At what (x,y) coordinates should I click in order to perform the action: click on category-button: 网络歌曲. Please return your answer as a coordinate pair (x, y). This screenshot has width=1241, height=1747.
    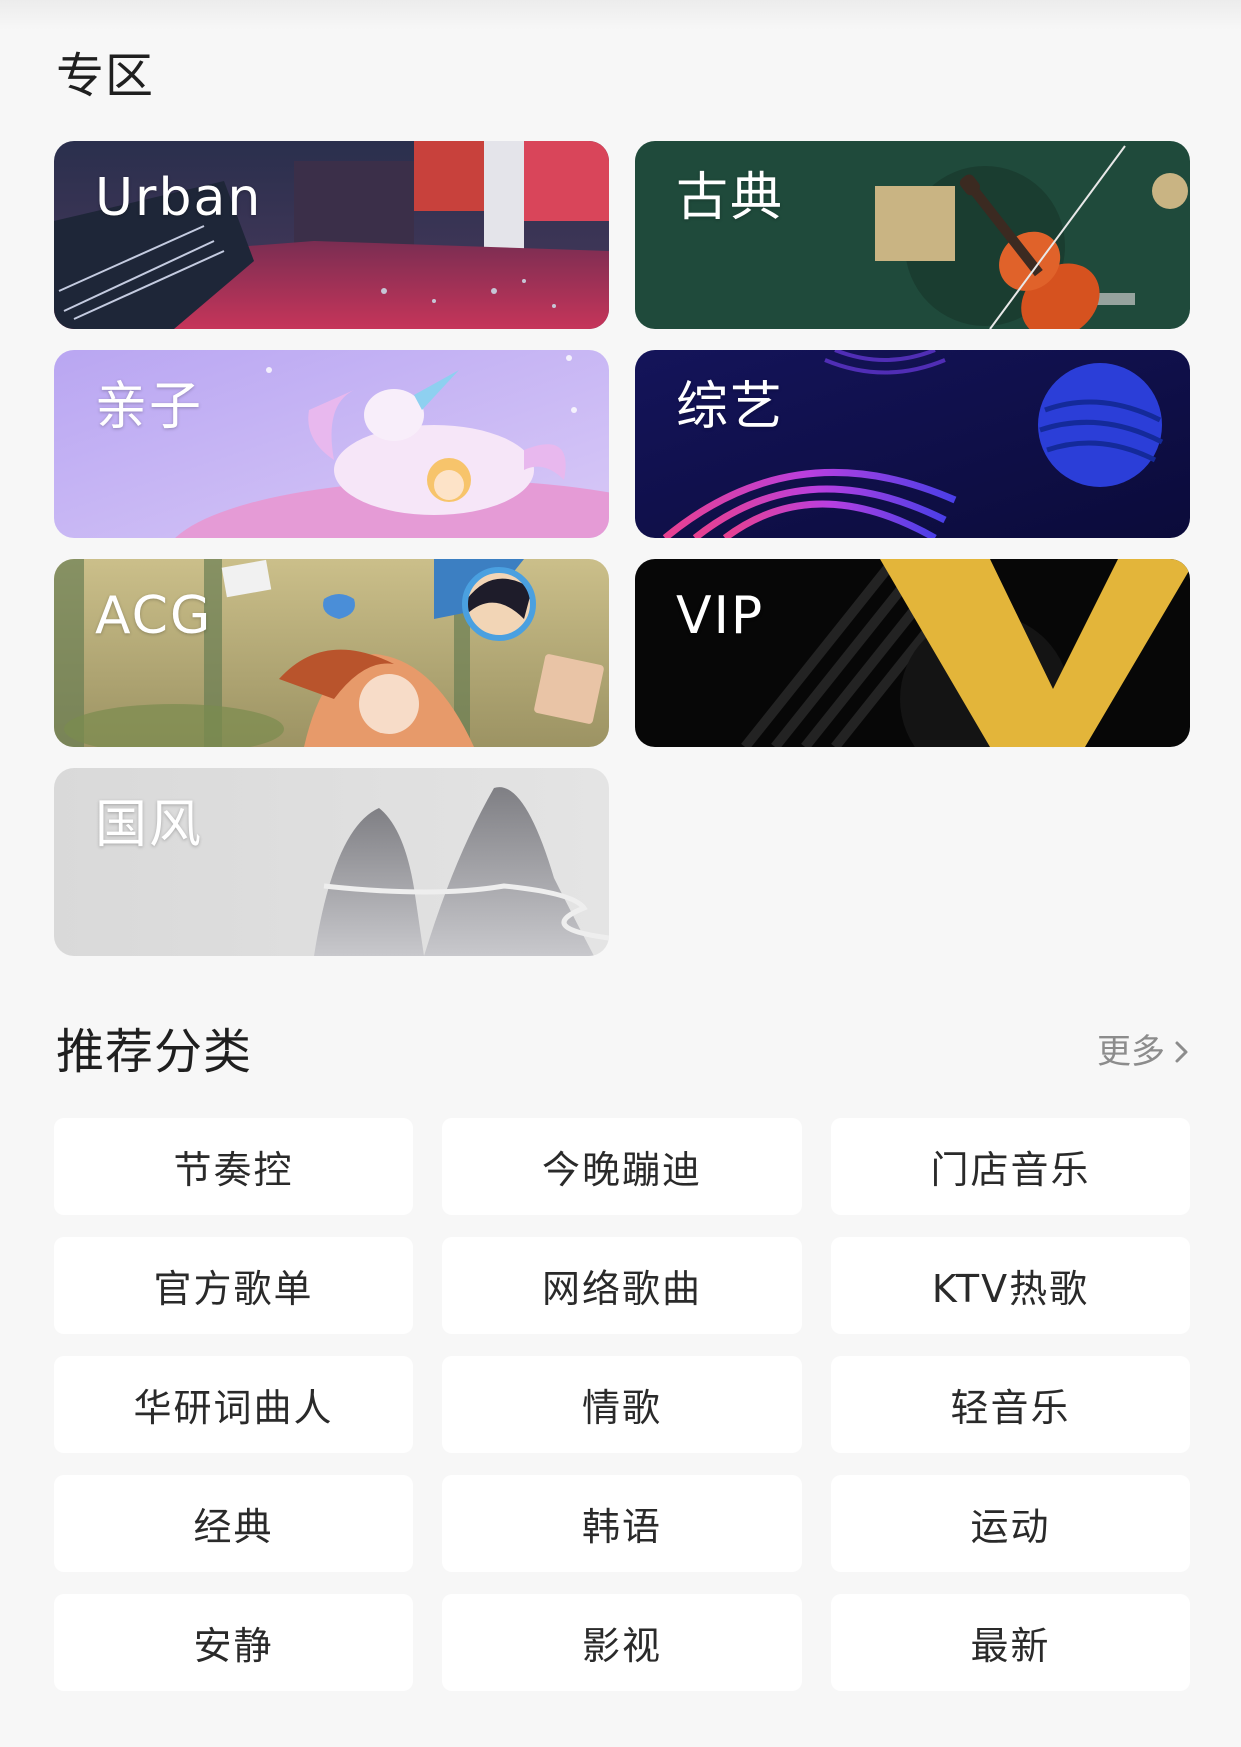
    Looking at the image, I should click on (622, 1285).